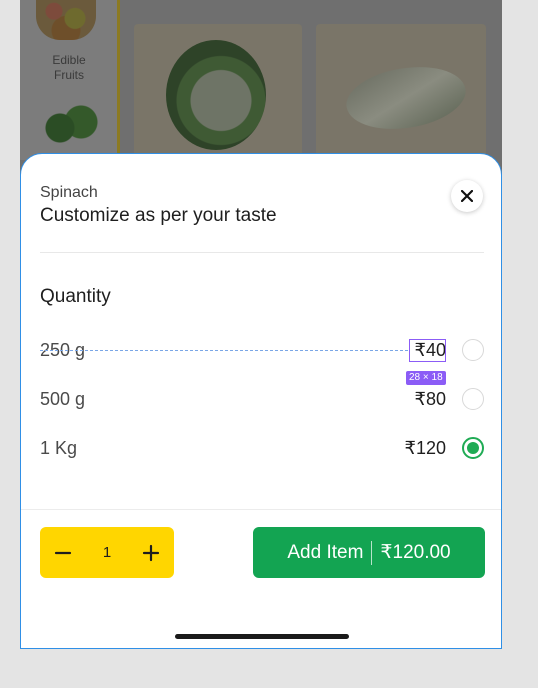  I want to click on endive-image, so click(406, 98).